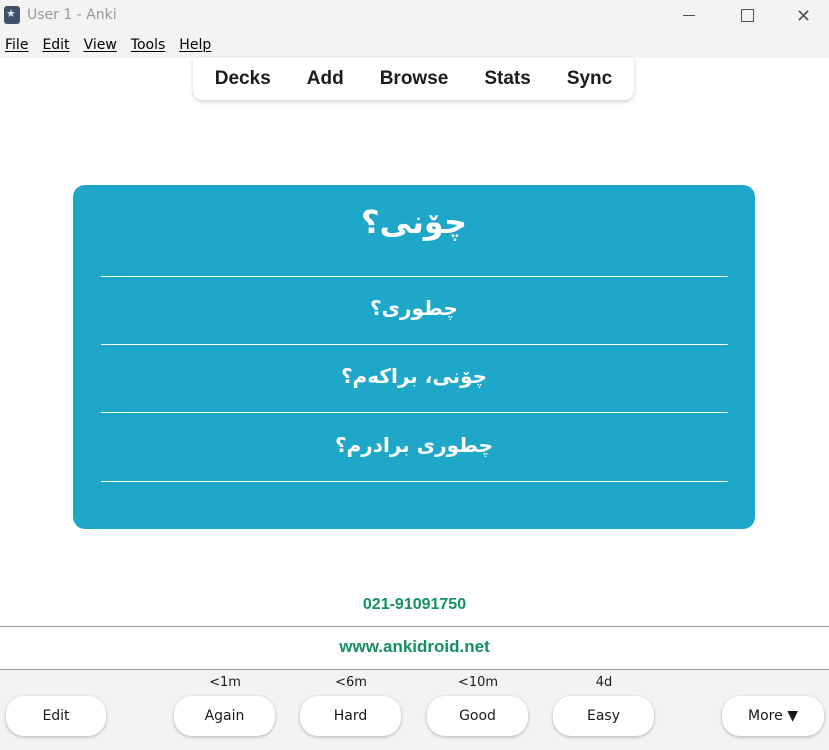  I want to click on card-question: چۆنی؟, so click(414, 222).